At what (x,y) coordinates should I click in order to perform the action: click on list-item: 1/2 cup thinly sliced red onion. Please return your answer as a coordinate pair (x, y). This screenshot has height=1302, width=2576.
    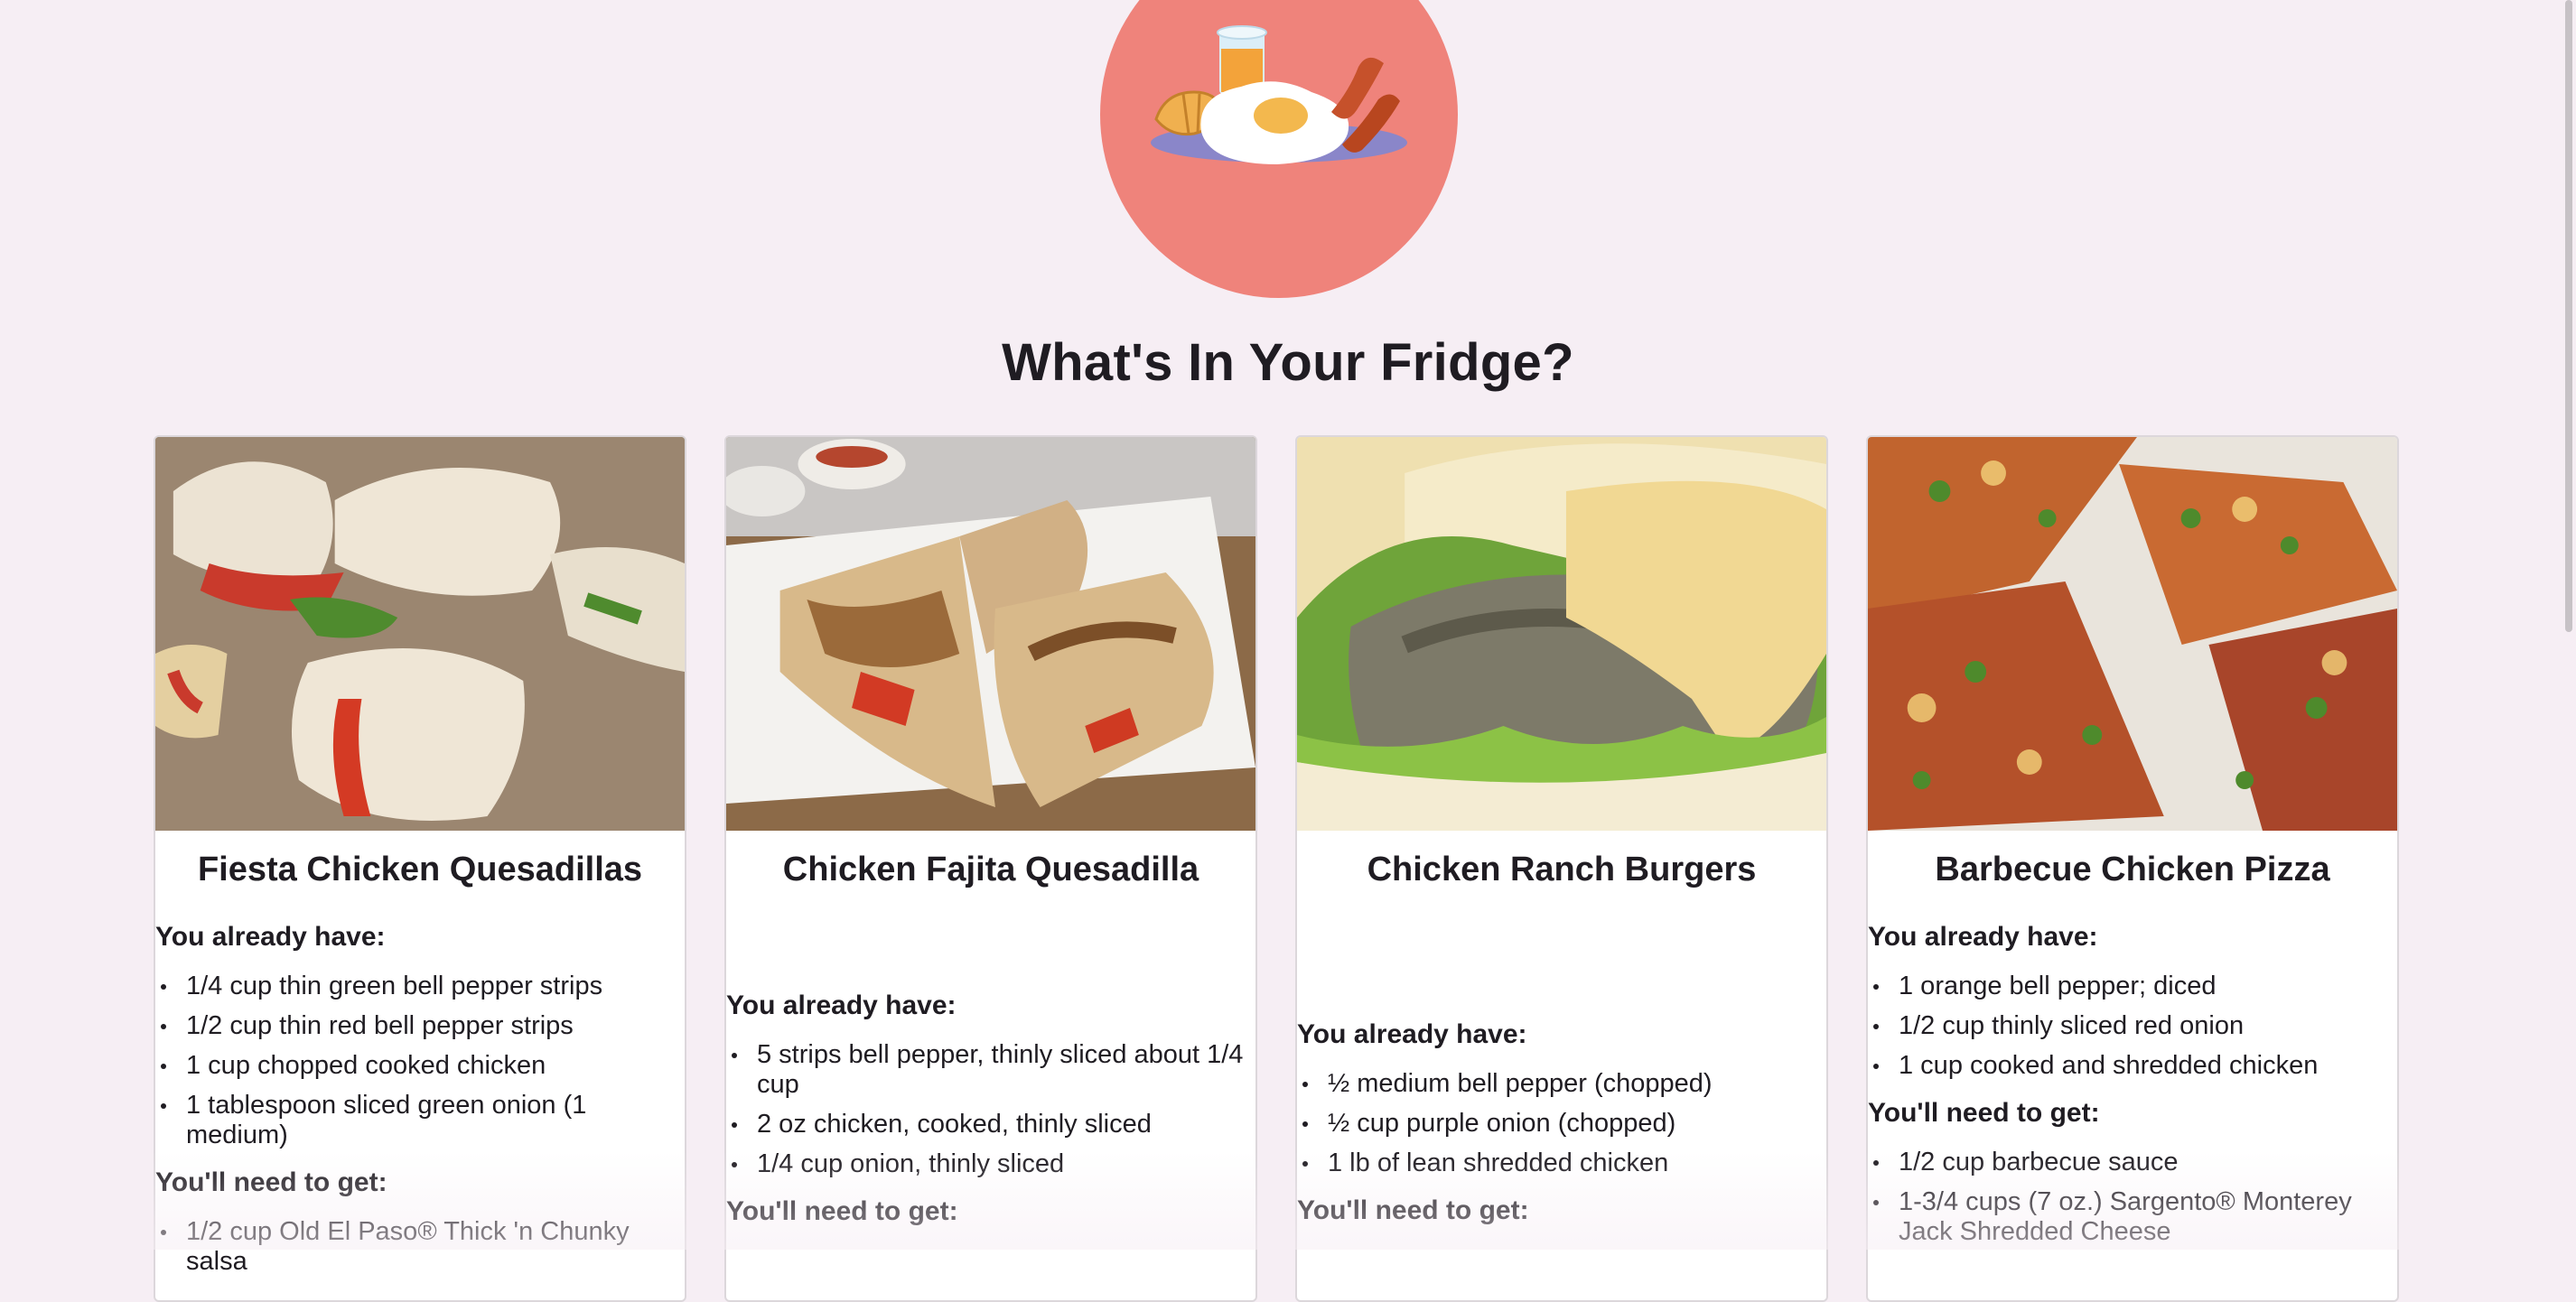
    Looking at the image, I should click on (2131, 1026).